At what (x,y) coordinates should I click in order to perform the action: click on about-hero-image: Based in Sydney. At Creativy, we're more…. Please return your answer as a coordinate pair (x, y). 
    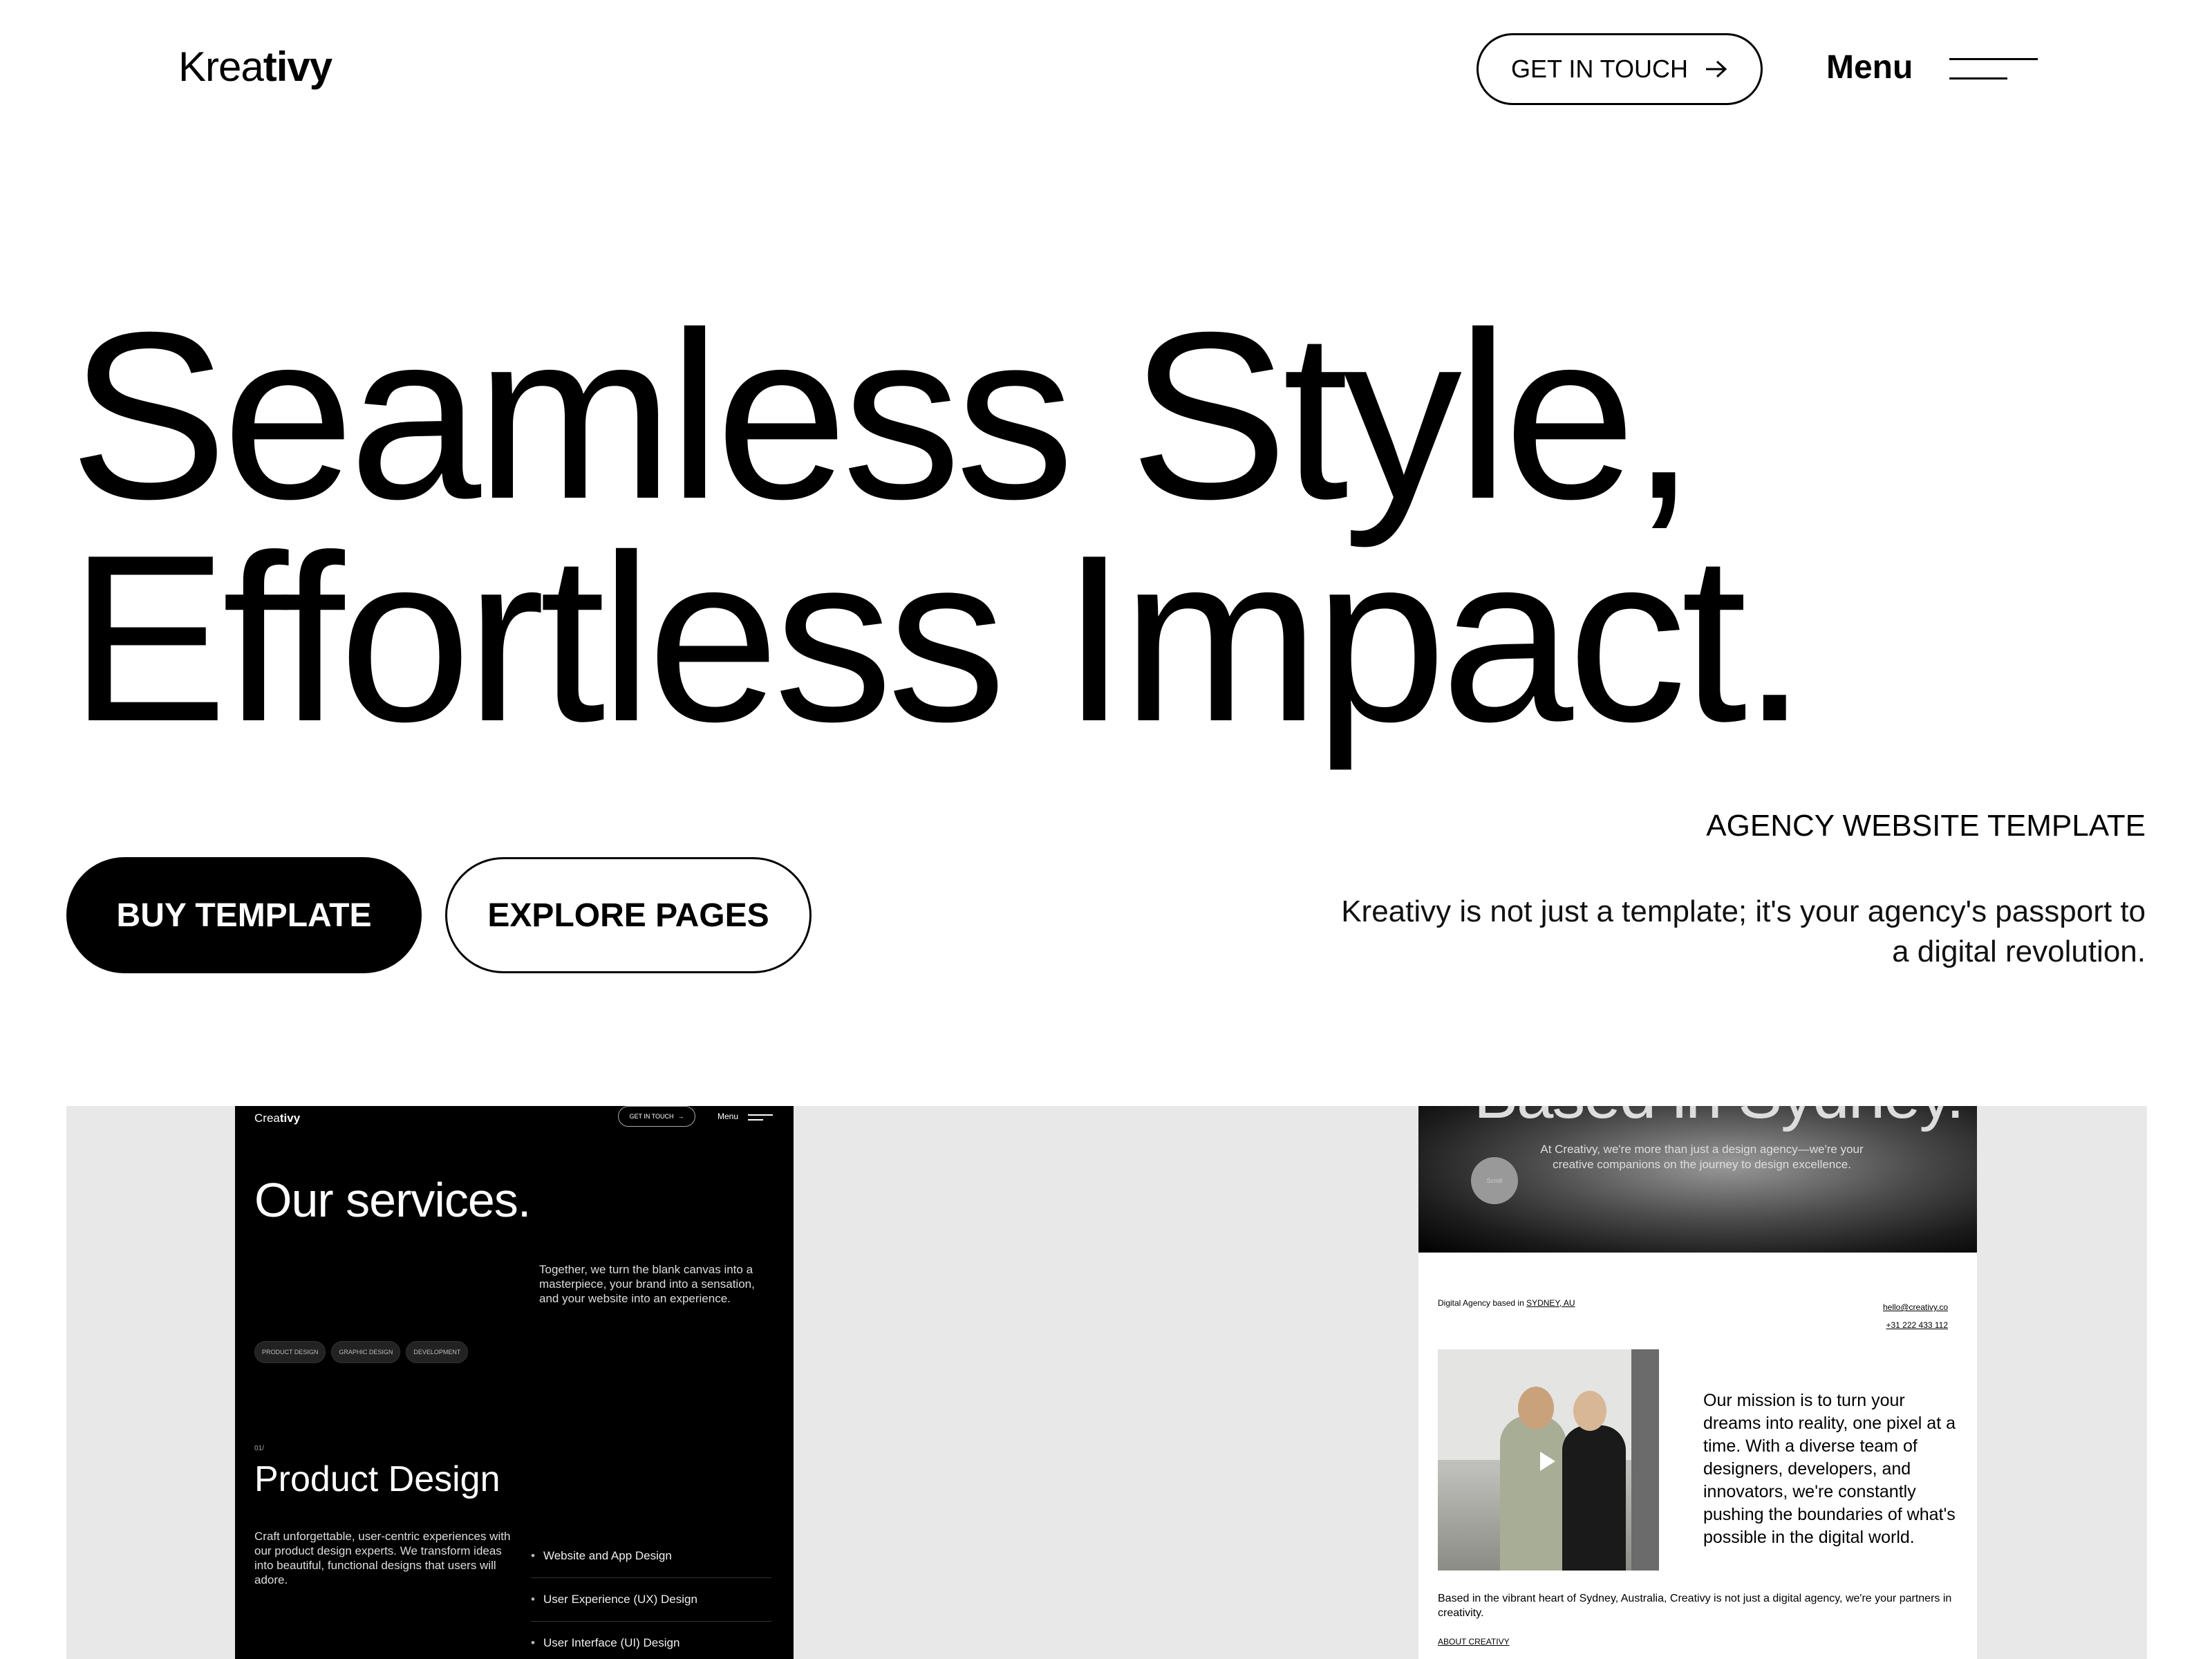
    Looking at the image, I should click on (1698, 1179).